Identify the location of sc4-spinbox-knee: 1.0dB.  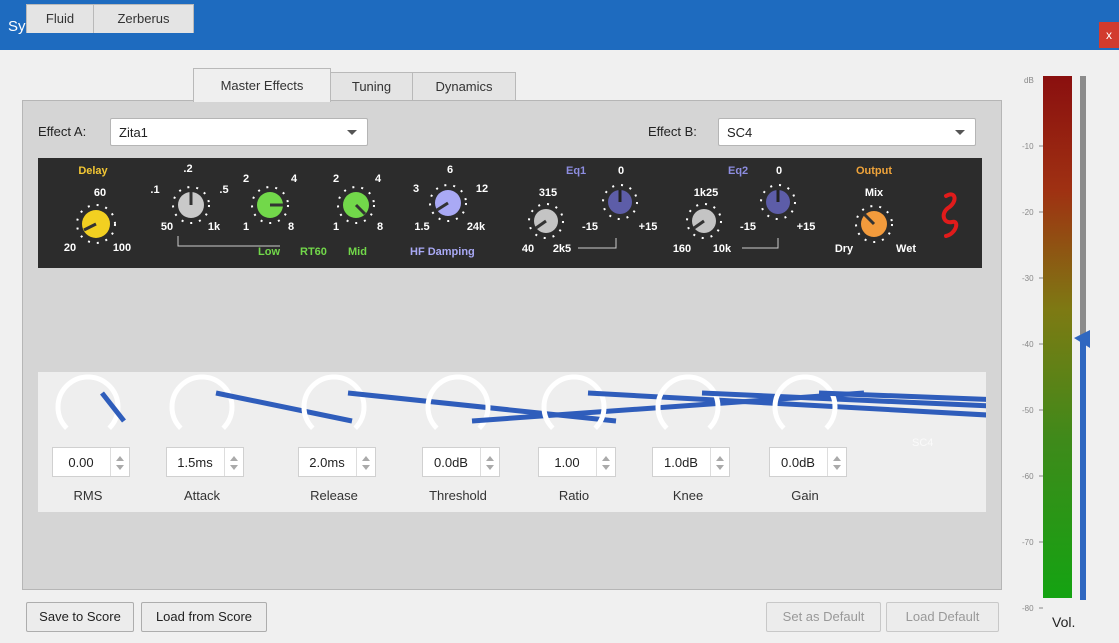
(691, 462).